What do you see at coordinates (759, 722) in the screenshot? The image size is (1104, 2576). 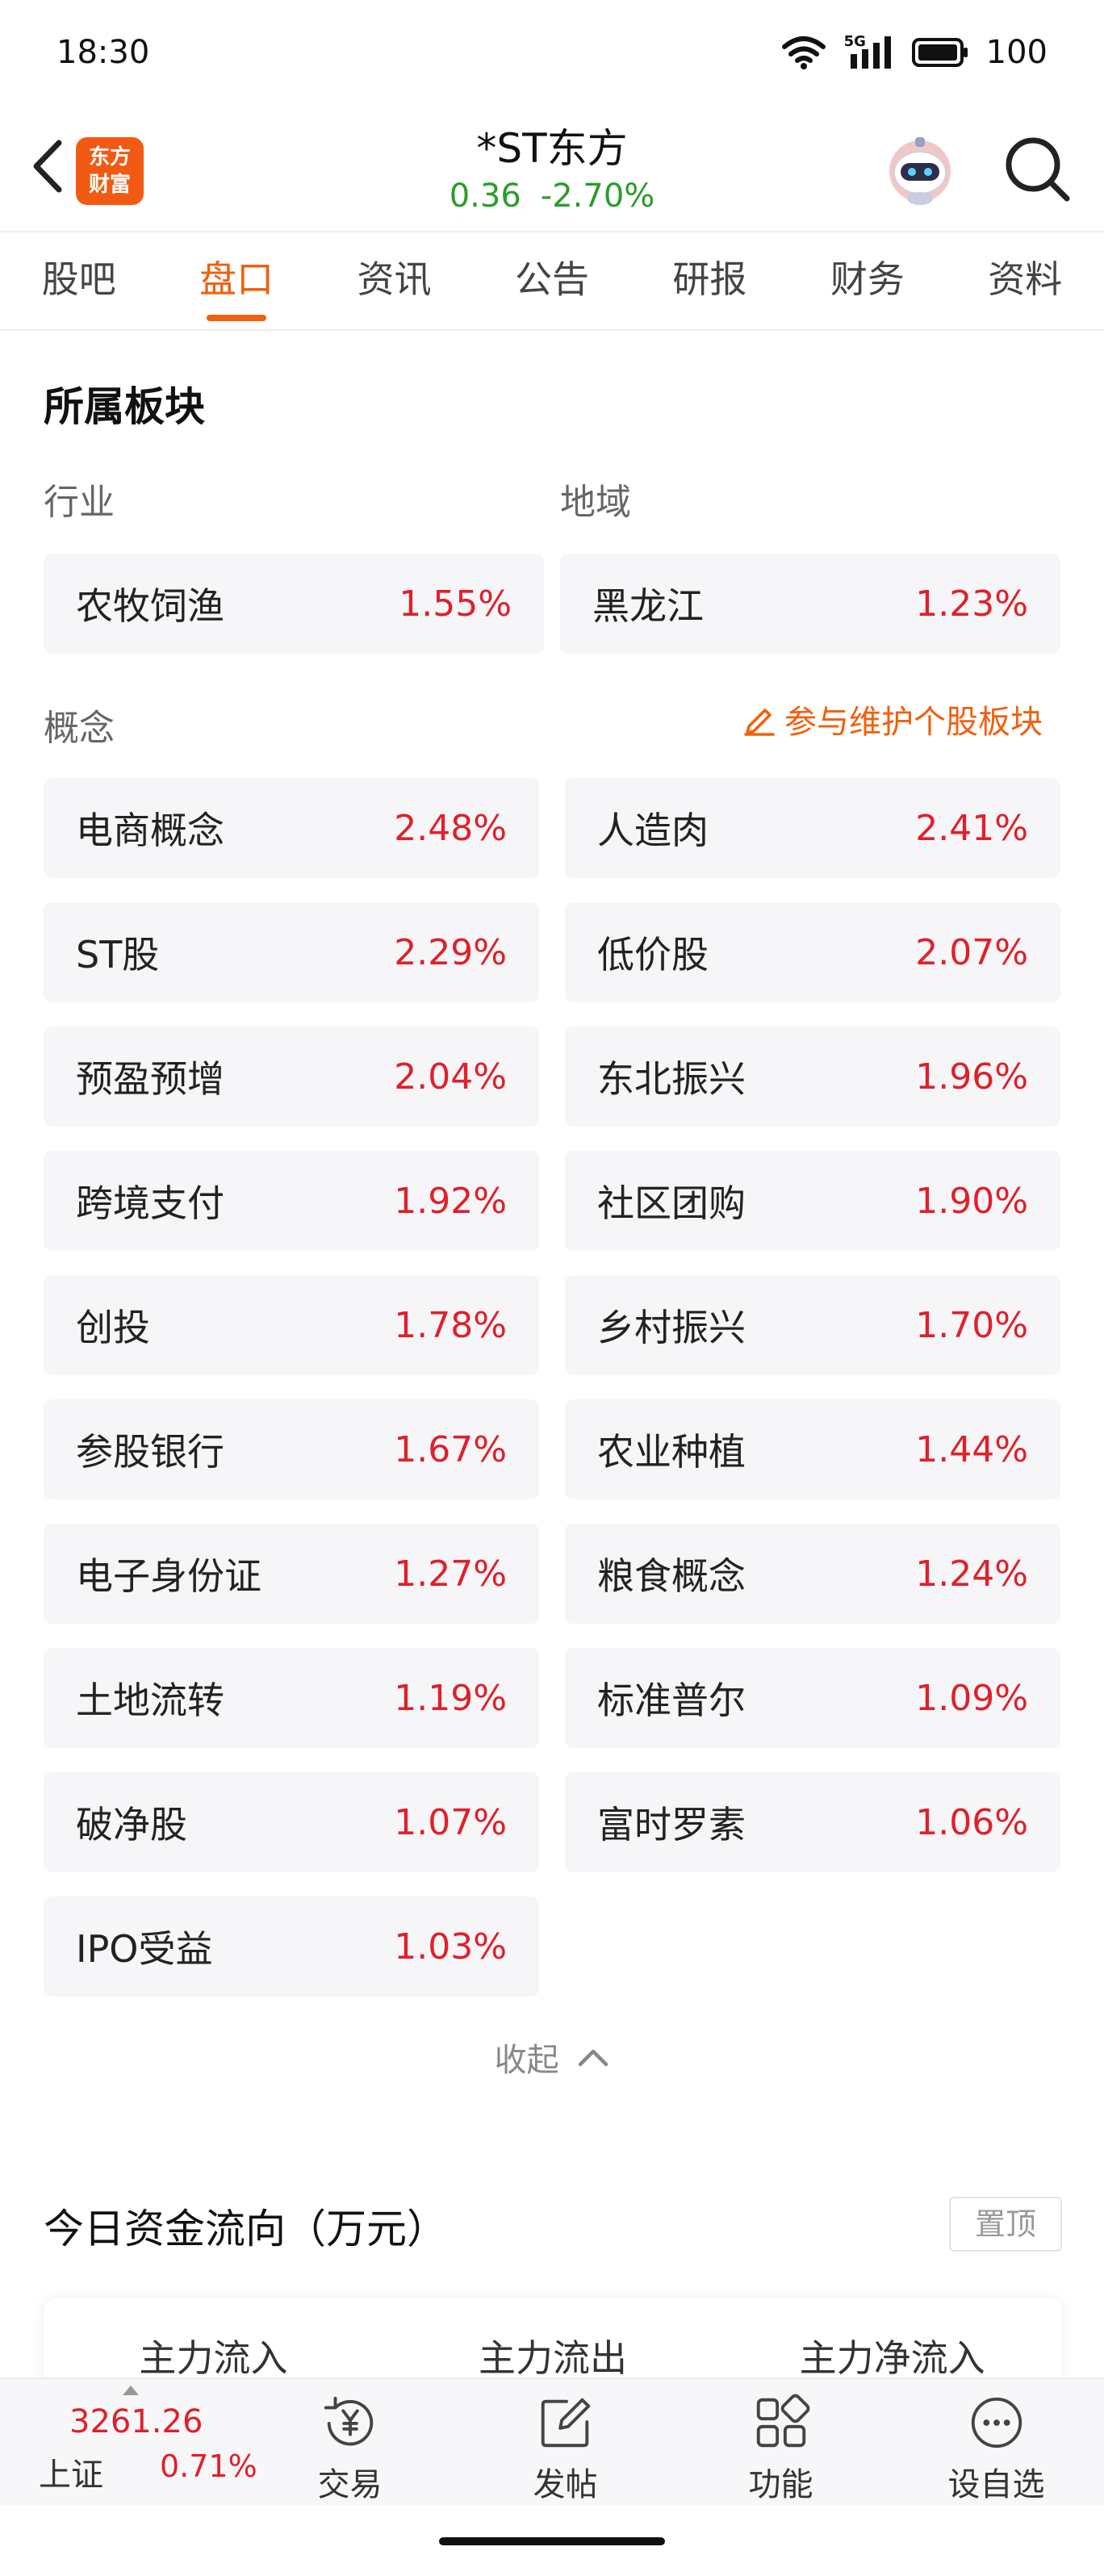 I see `pencil-icon` at bounding box center [759, 722].